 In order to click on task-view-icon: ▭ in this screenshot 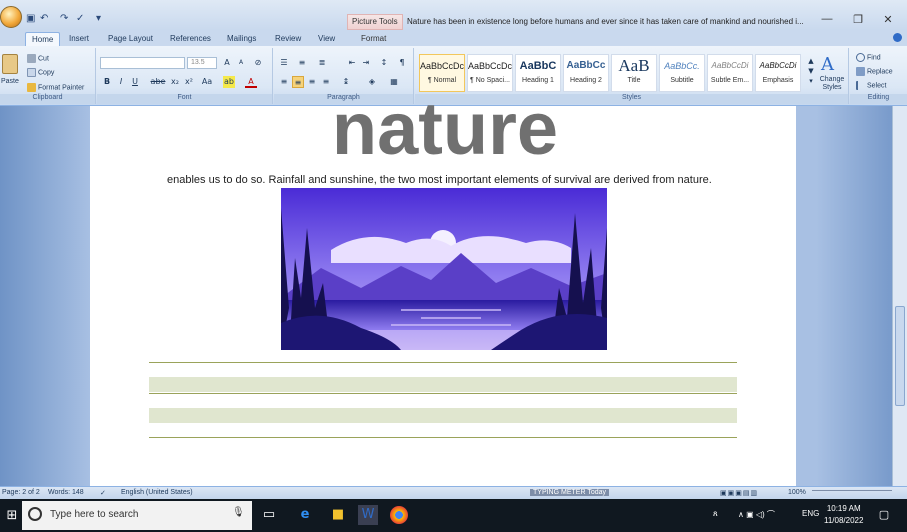, I will do `click(269, 515)`.